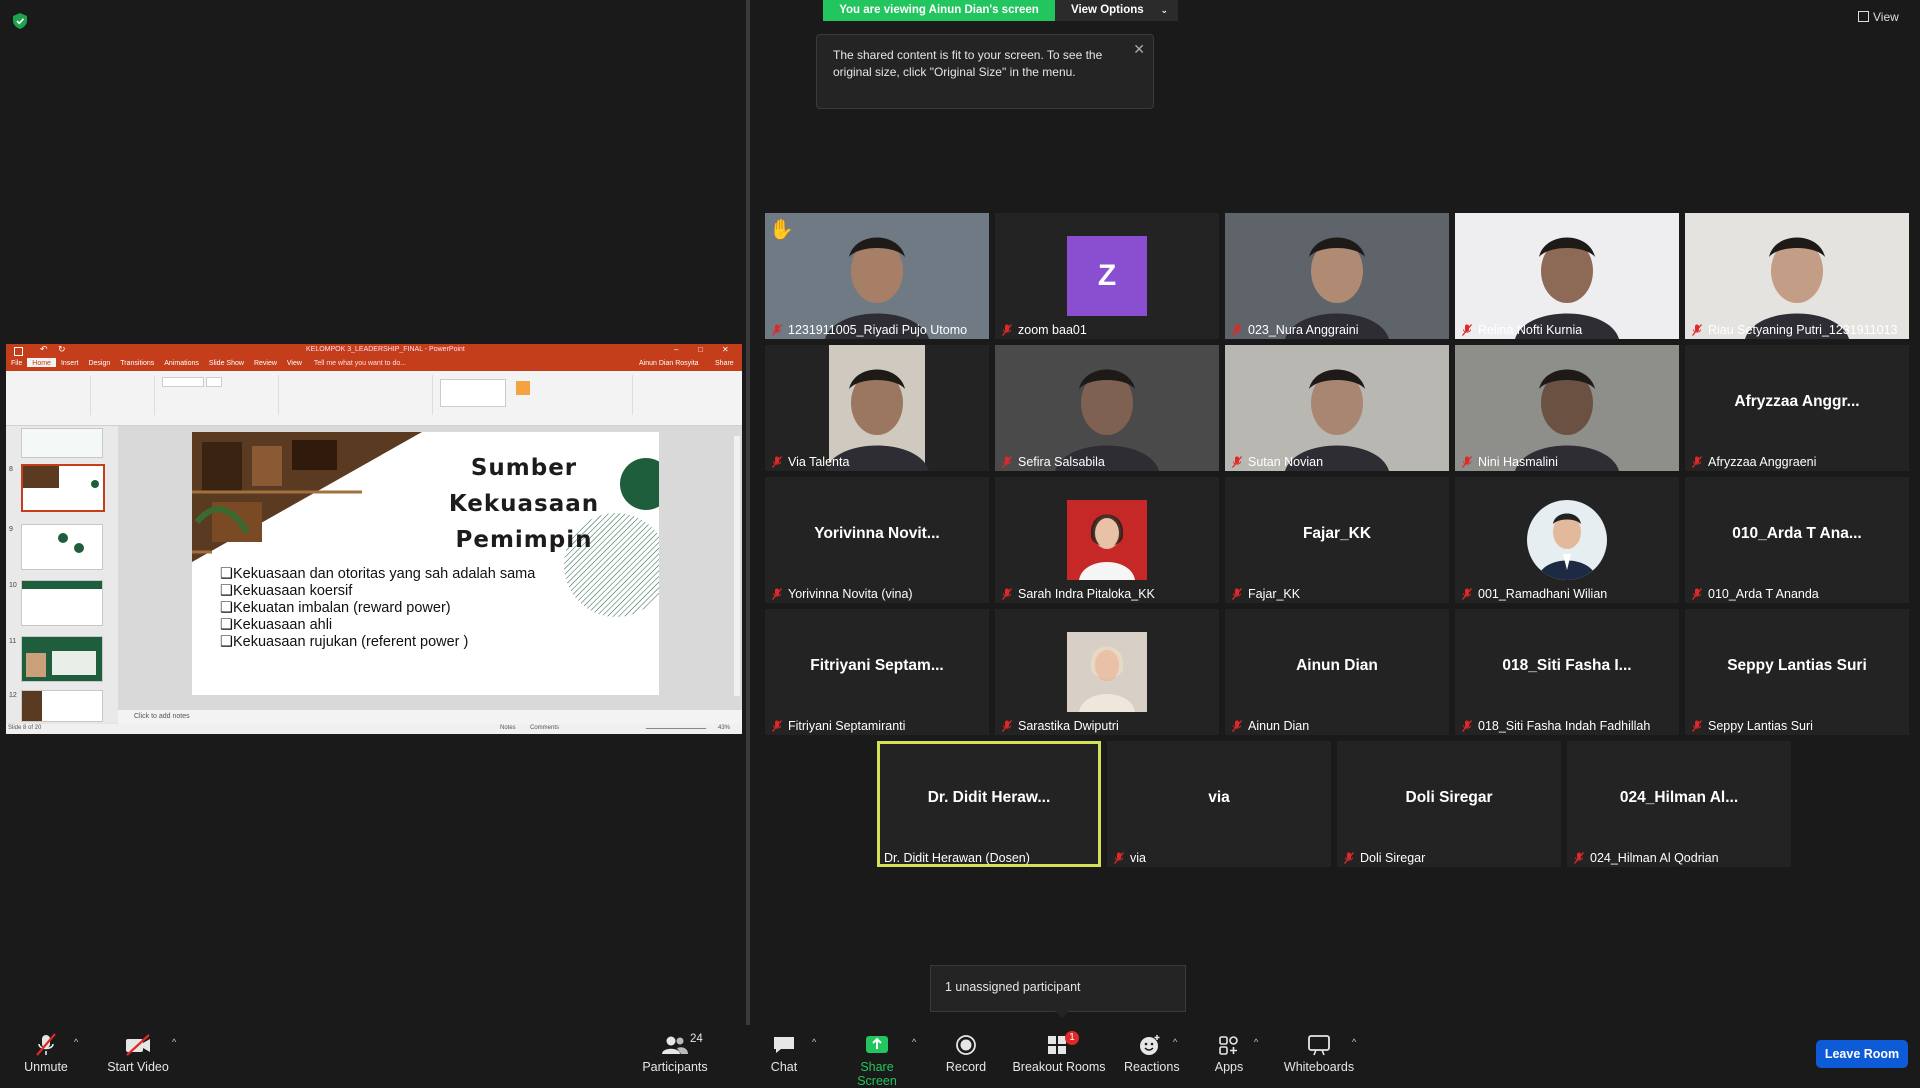  Describe the element at coordinates (914, 1042) in the screenshot. I see `share-options-caret: ^` at that location.